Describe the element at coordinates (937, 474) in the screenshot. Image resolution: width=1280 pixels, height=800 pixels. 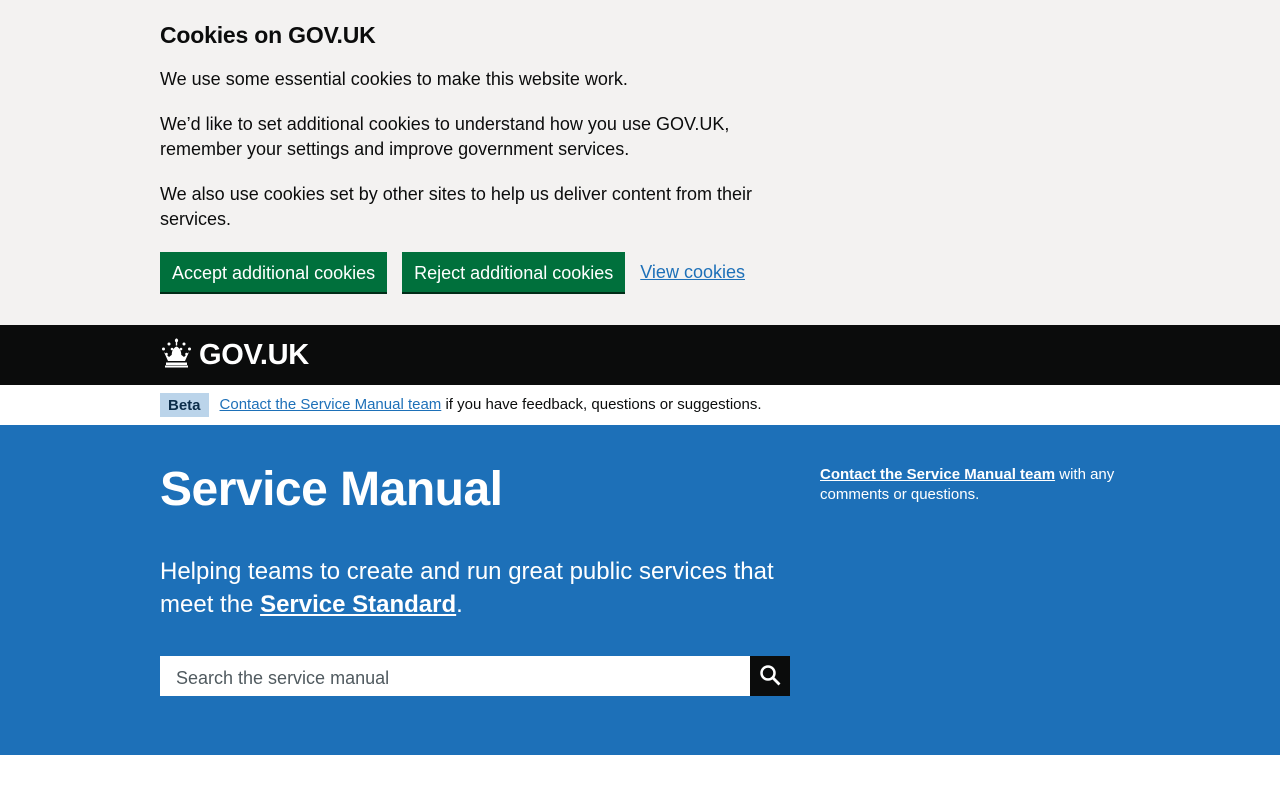
I see `masthead-contact-link: Contact the Service Manual team` at that location.